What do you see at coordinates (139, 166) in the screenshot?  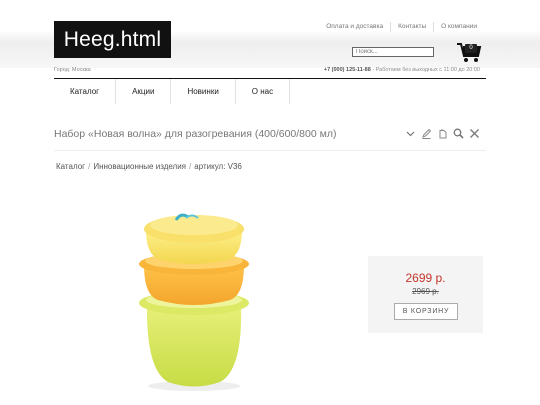 I see `breadcrumb-category: Инновационные изделия` at bounding box center [139, 166].